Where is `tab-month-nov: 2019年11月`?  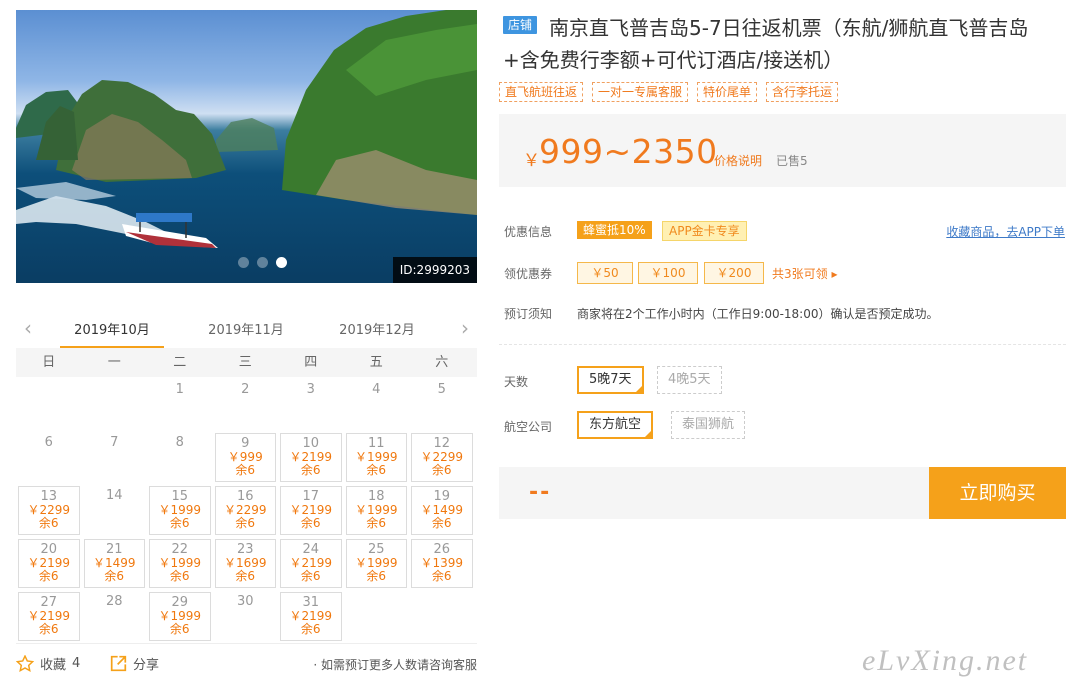
tab-month-nov: 2019年11月 is located at coordinates (246, 333).